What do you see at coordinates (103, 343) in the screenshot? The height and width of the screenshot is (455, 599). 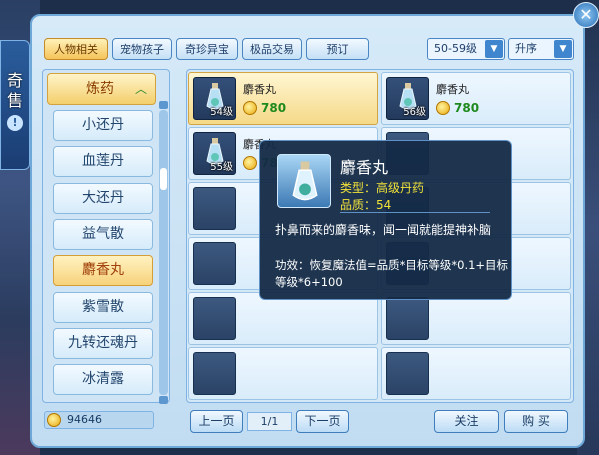 I see `list-item: 九转还魂丹` at bounding box center [103, 343].